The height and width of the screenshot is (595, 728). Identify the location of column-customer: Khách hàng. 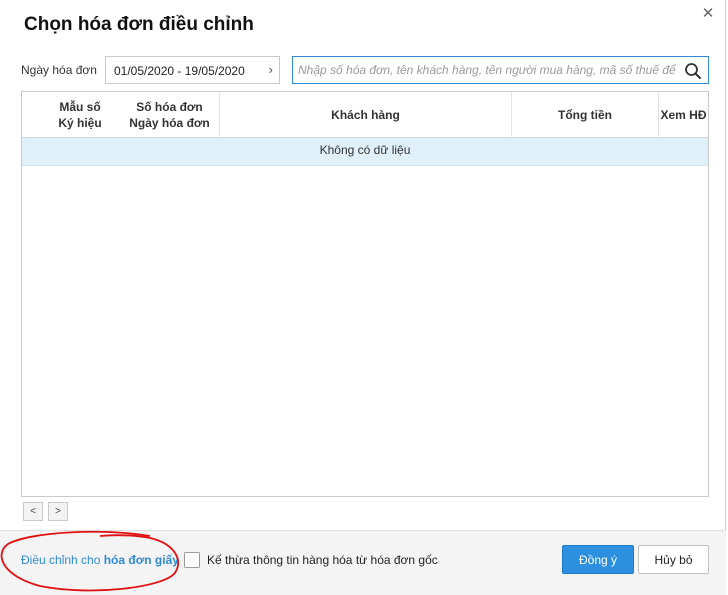
(366, 115).